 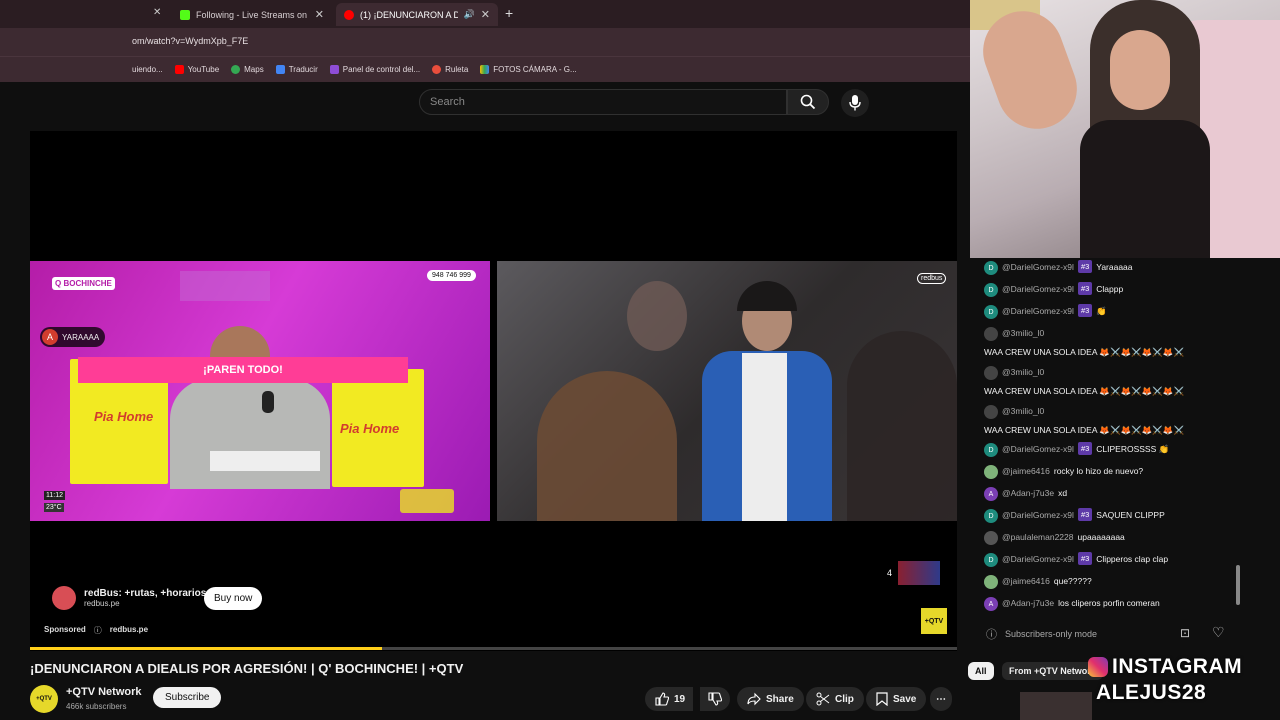 I want to click on ad-card: redBus: +rutas, +horarios redbus.pe, so click(x=129, y=598).